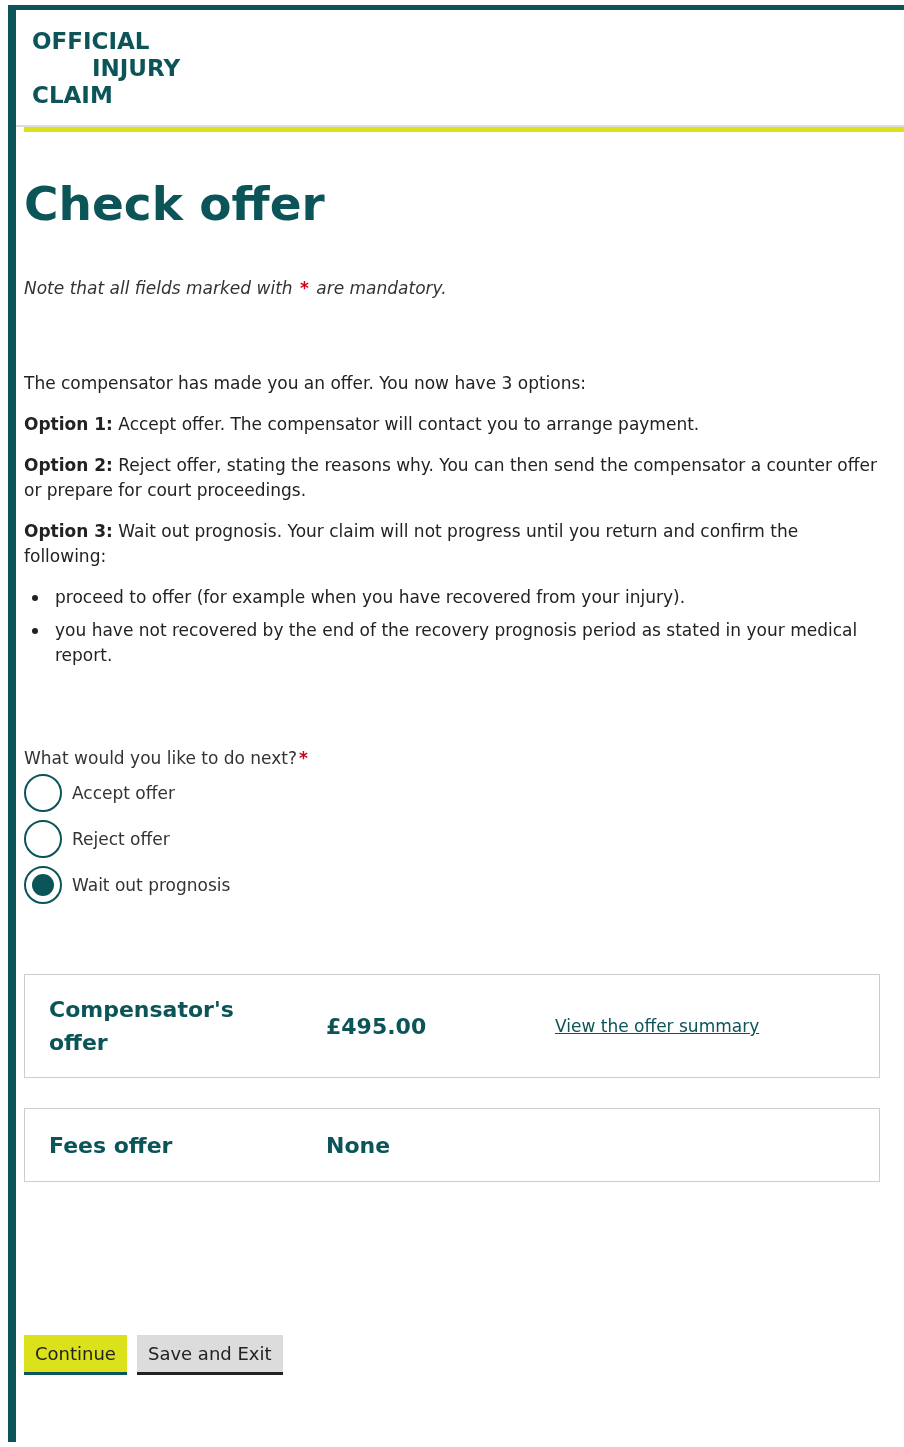 This screenshot has height=1447, width=904. Describe the element at coordinates (175, 204) in the screenshot. I see `page-title: Check offer` at that location.